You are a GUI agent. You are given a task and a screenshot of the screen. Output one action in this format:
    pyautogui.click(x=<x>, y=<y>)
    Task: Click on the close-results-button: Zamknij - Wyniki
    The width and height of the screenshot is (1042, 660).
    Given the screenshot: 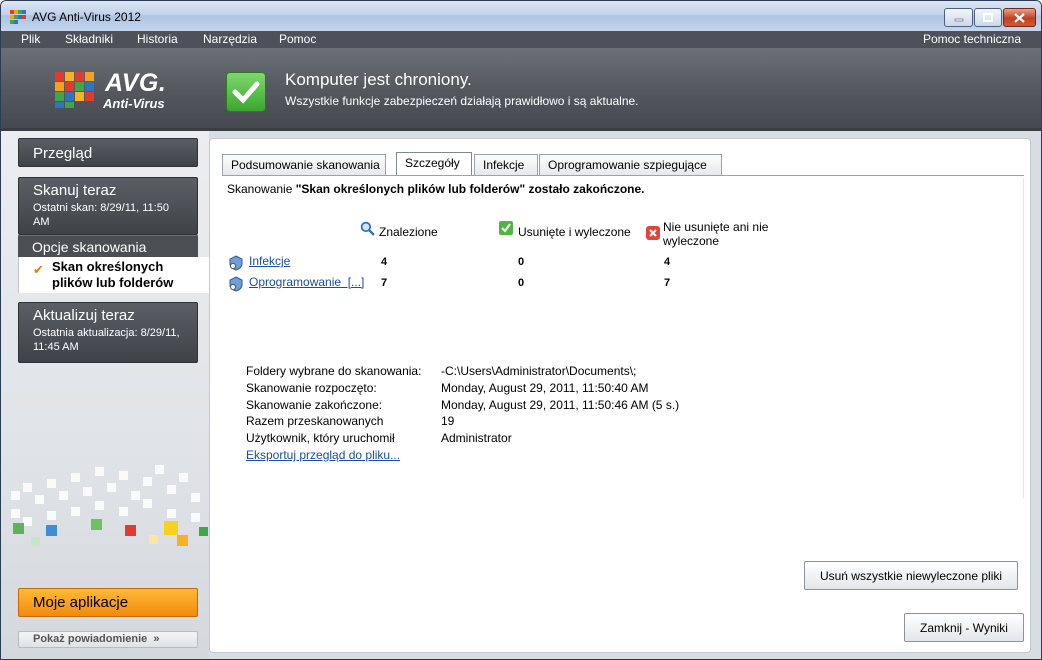 What is the action you would take?
    pyautogui.click(x=964, y=627)
    